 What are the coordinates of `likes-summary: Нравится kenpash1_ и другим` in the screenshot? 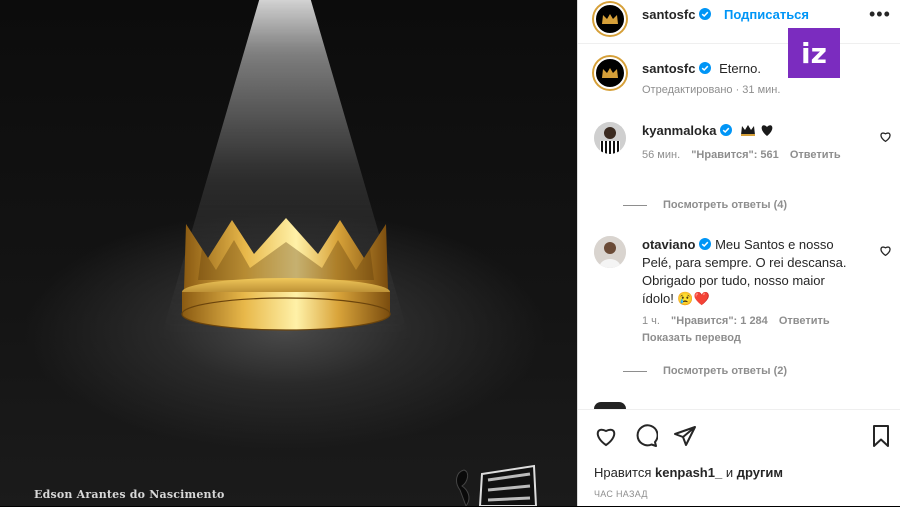 It's located at (688, 472).